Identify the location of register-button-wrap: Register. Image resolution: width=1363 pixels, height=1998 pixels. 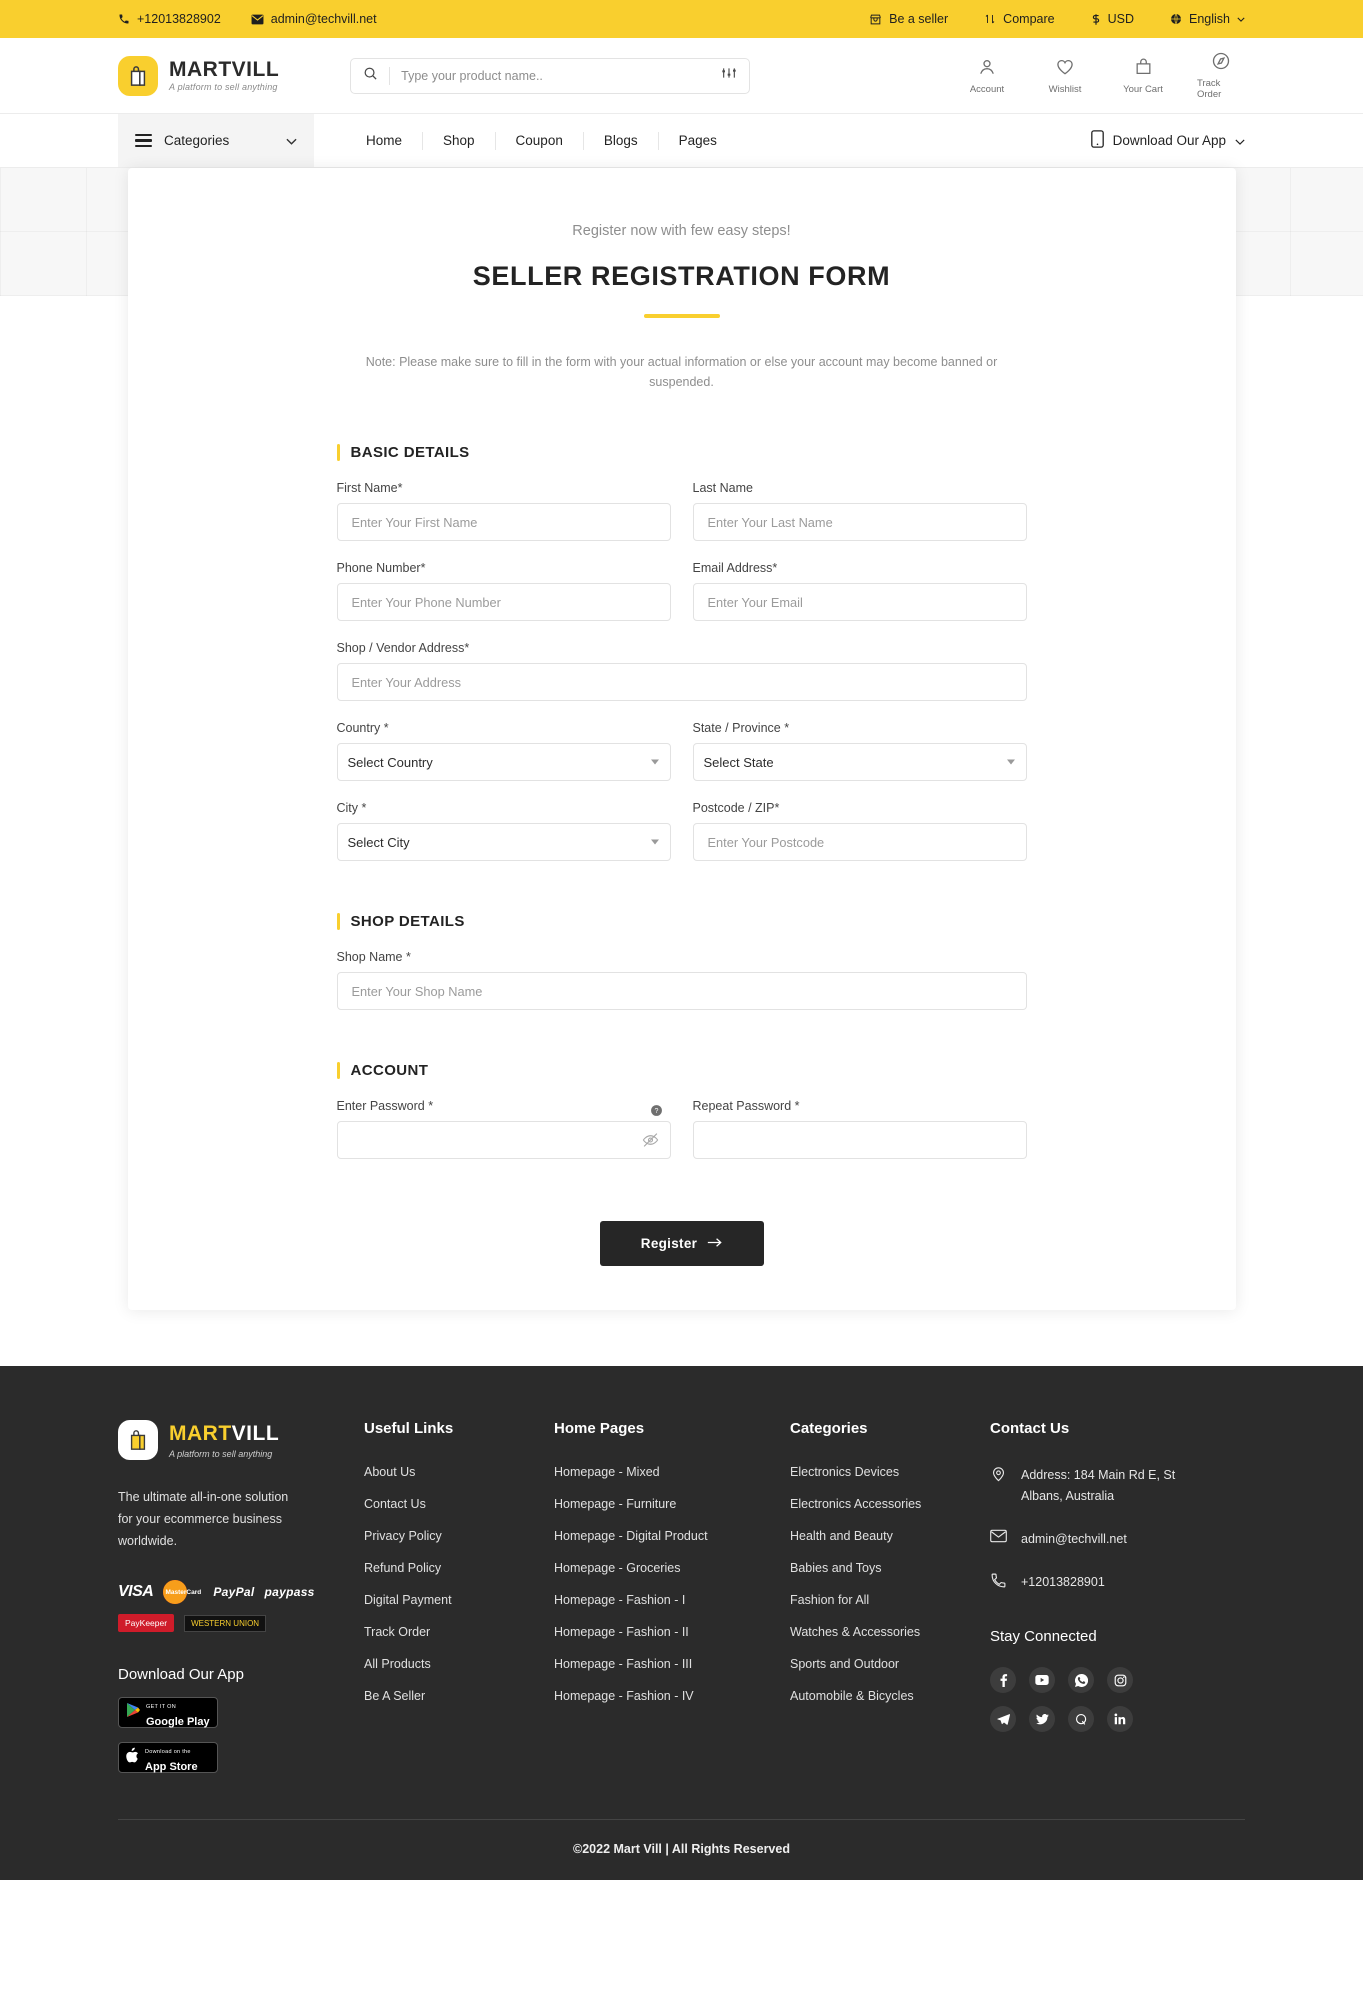
(682, 1243).